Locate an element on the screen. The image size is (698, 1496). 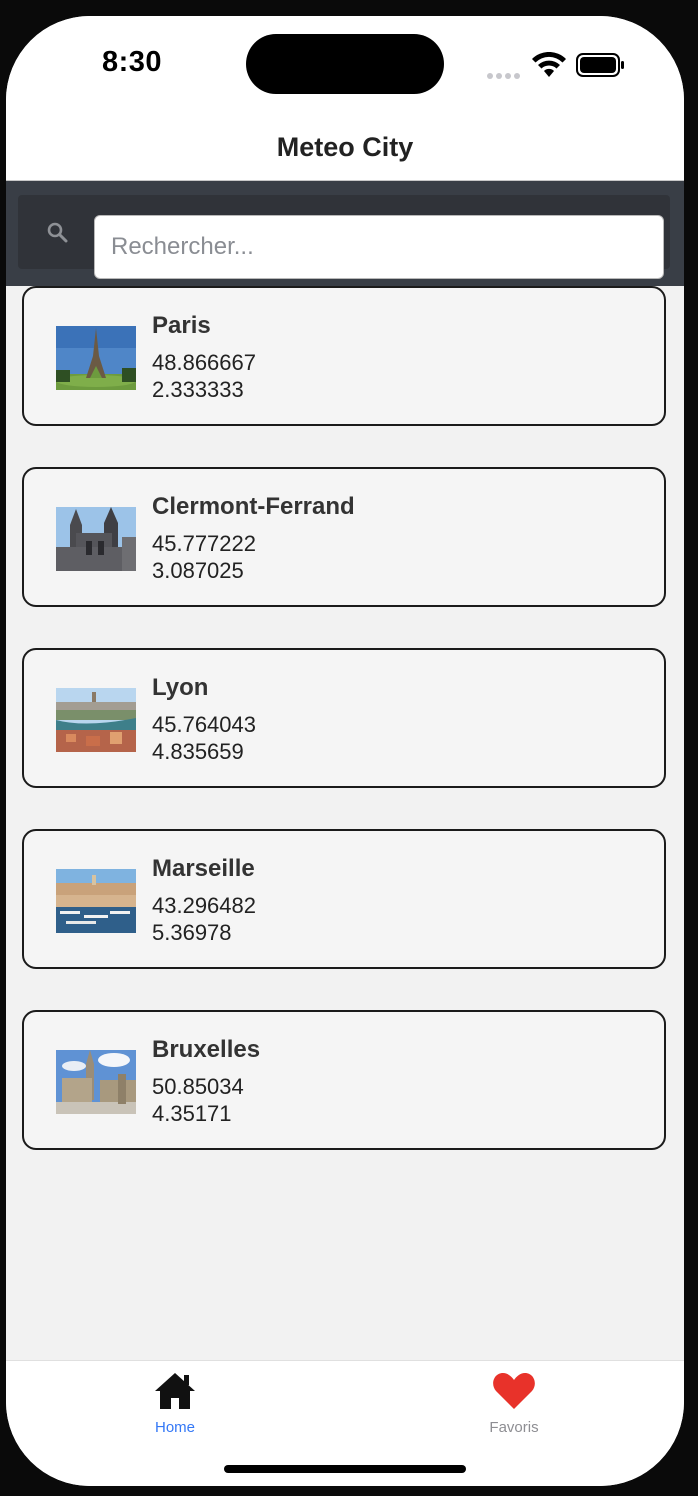
heart-icon is located at coordinates (514, 1391).